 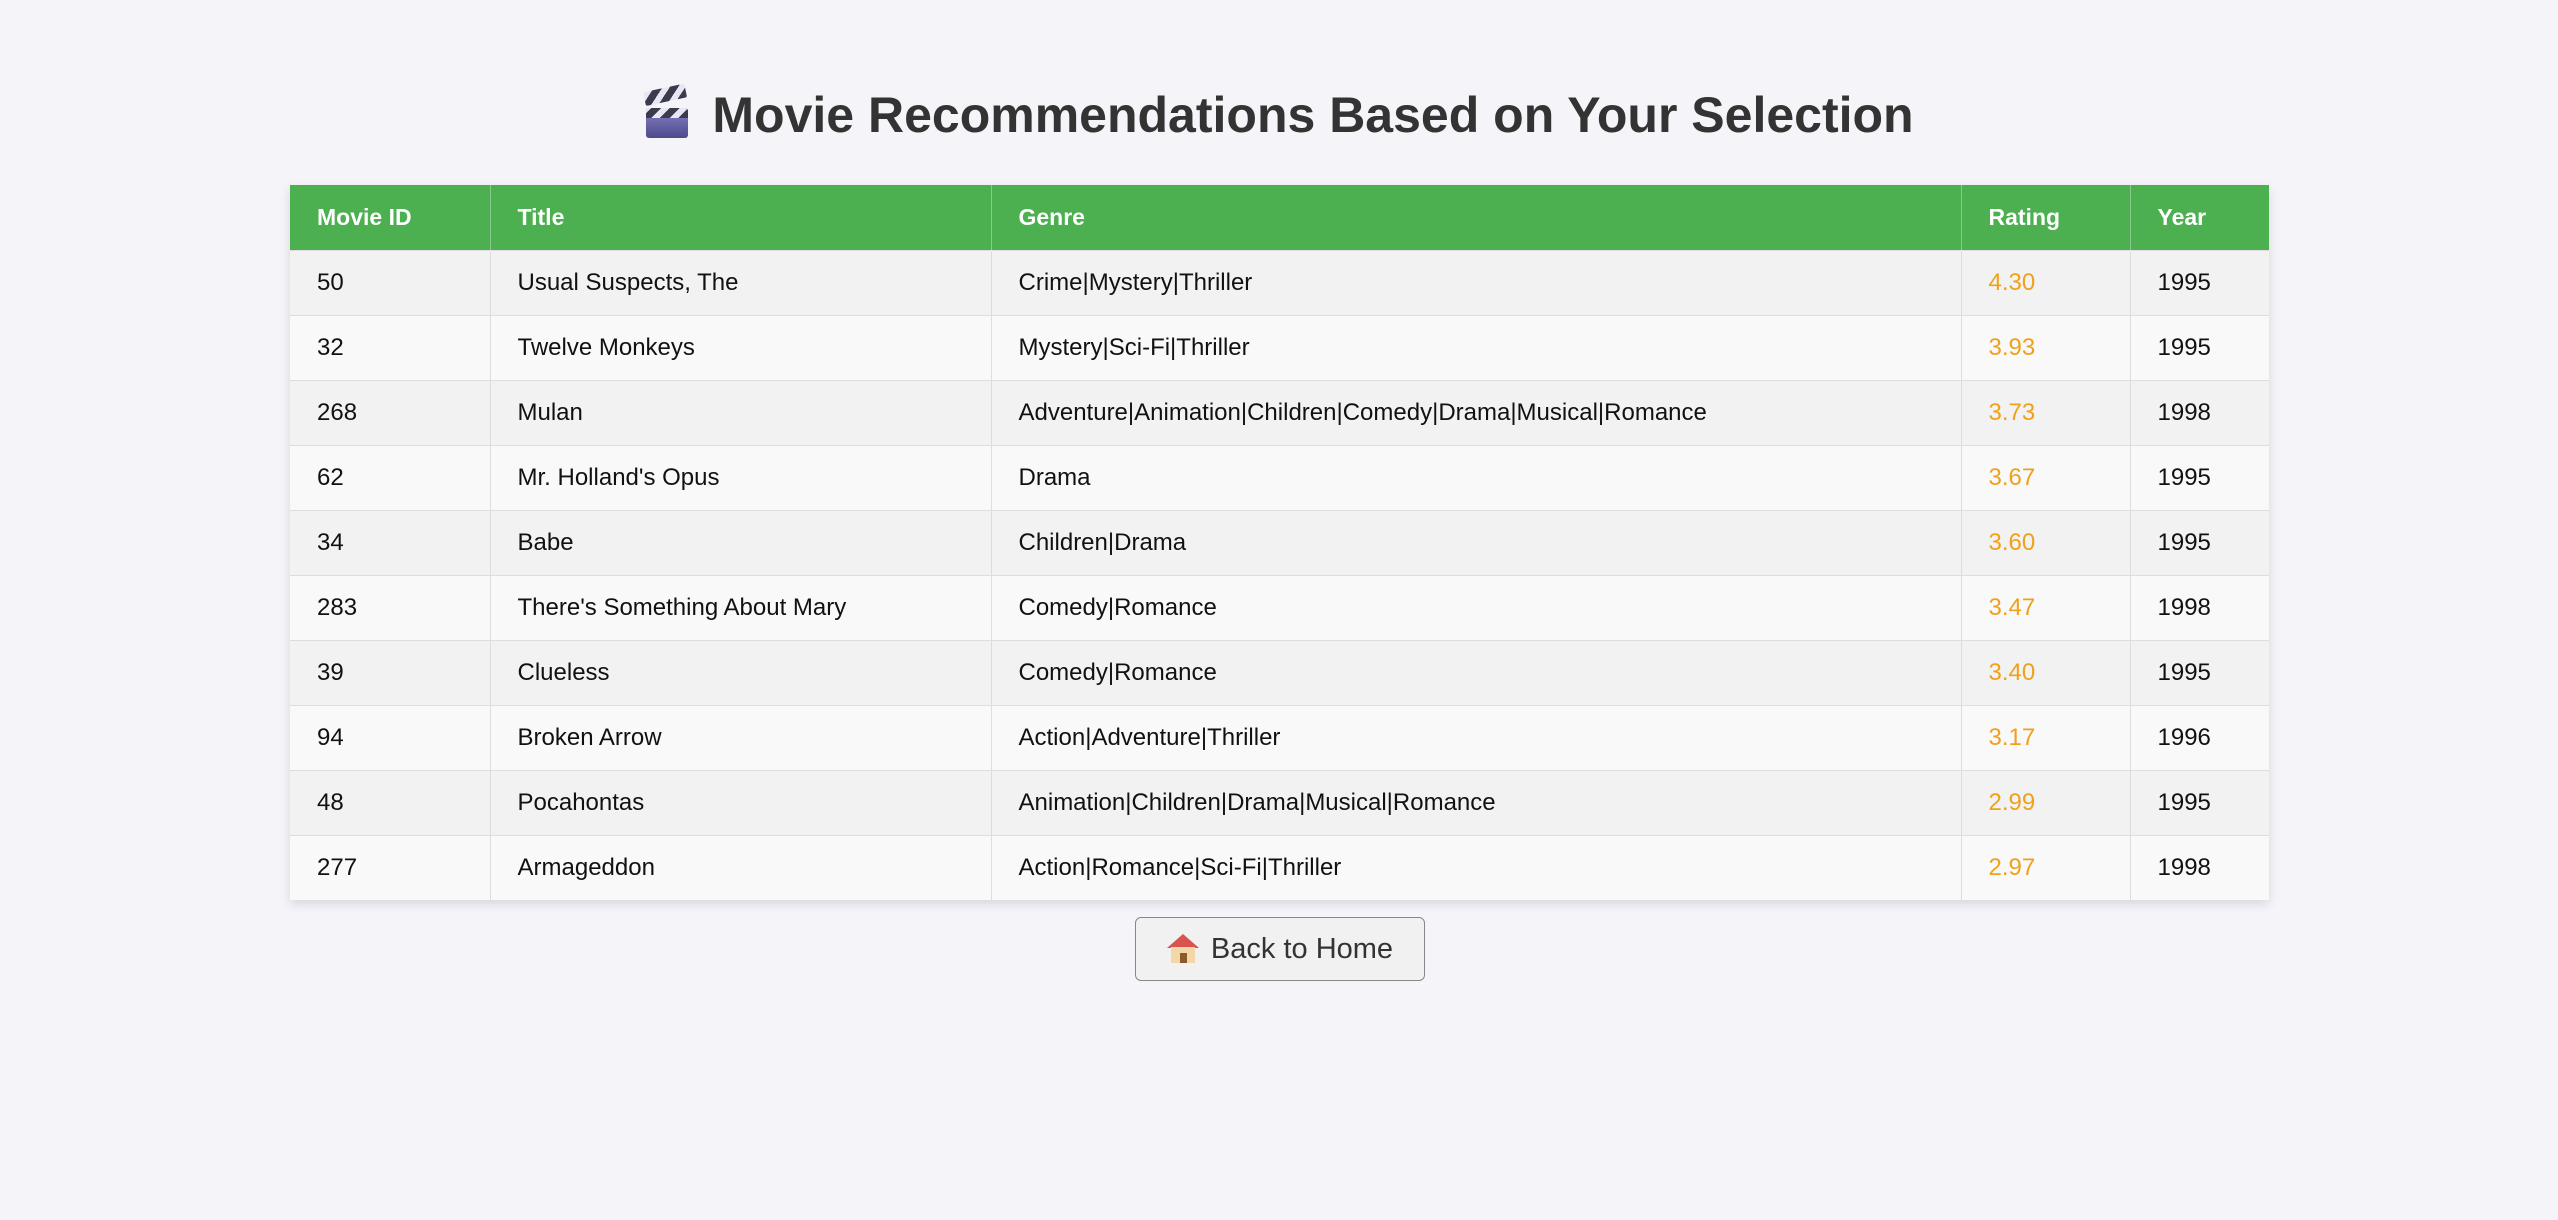 I want to click on cell-title: Mr. Holland's Opus, so click(x=741, y=477).